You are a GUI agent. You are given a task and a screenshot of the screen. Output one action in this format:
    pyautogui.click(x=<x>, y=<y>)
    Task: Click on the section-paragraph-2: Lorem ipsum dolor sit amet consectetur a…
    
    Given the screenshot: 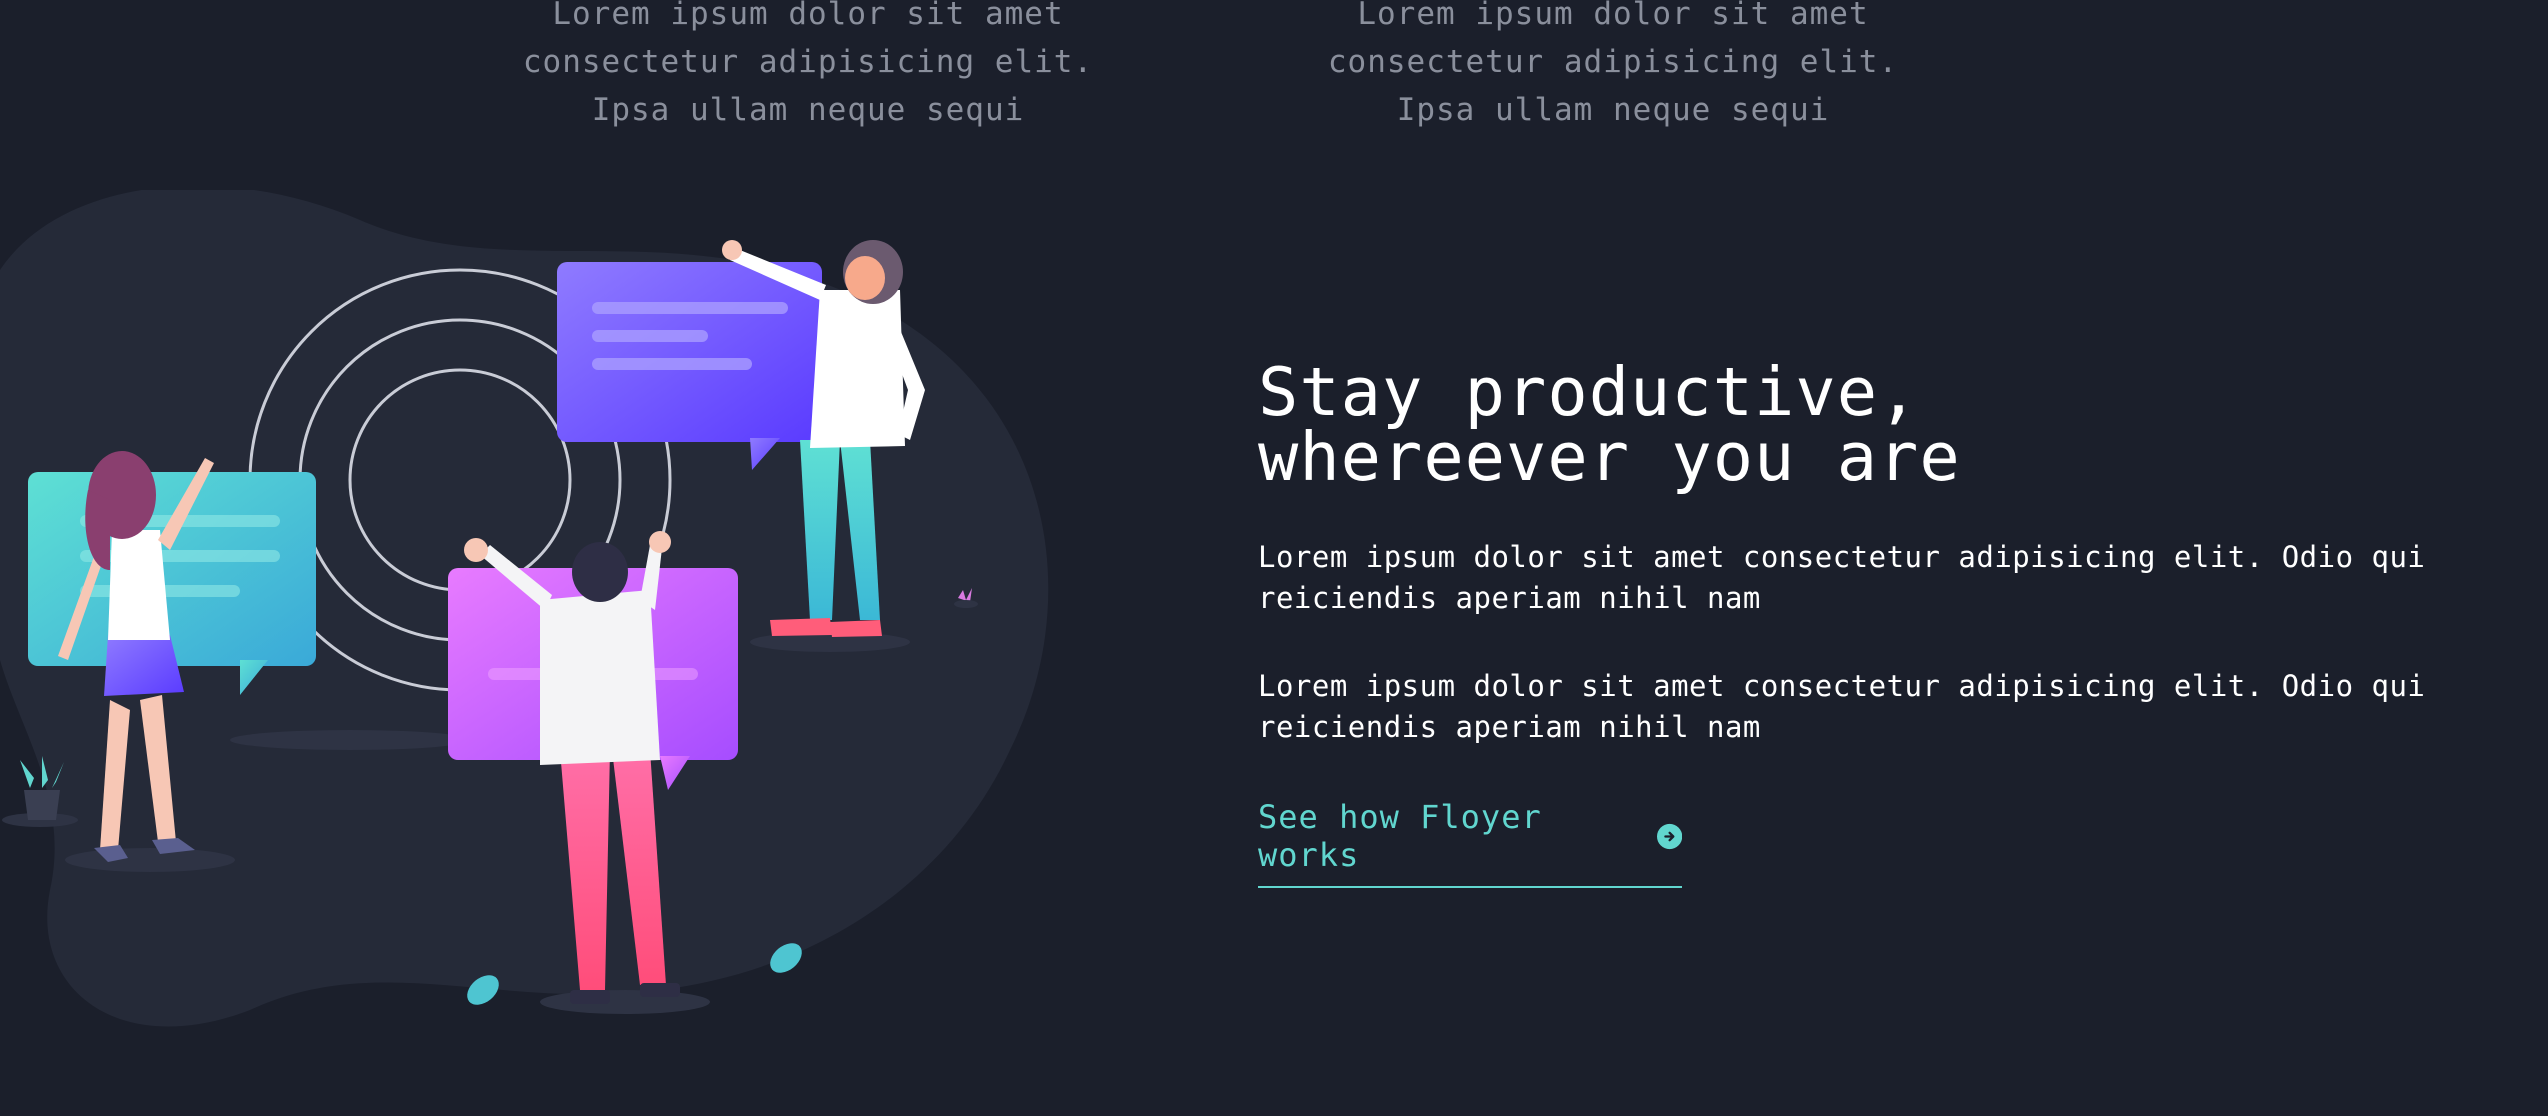 What is the action you would take?
    pyautogui.click(x=1842, y=706)
    